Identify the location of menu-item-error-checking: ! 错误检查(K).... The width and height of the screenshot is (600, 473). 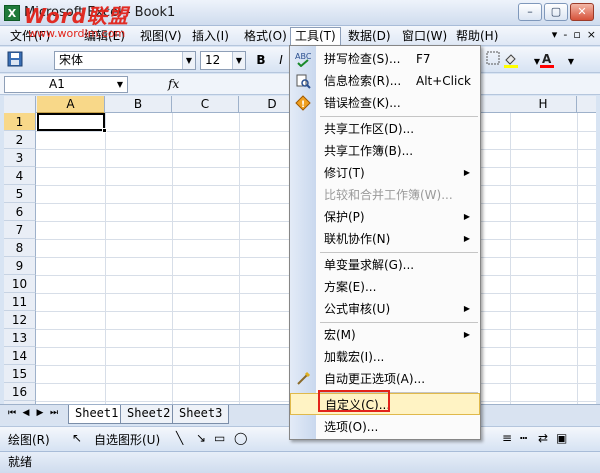
(385, 103).